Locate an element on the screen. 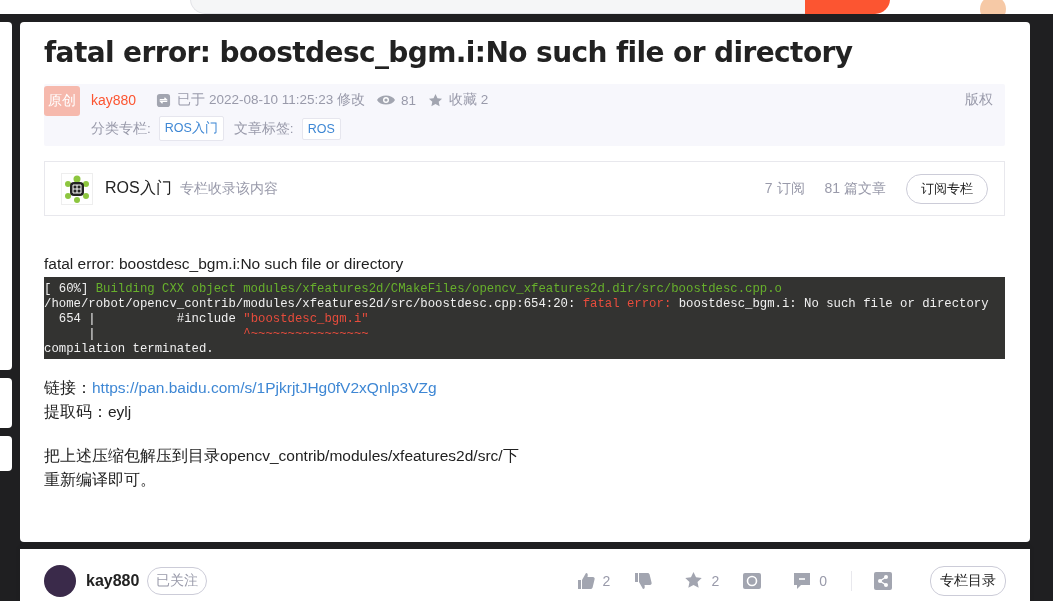 The image size is (1053, 601). follow-button: 已关注 is located at coordinates (177, 580).